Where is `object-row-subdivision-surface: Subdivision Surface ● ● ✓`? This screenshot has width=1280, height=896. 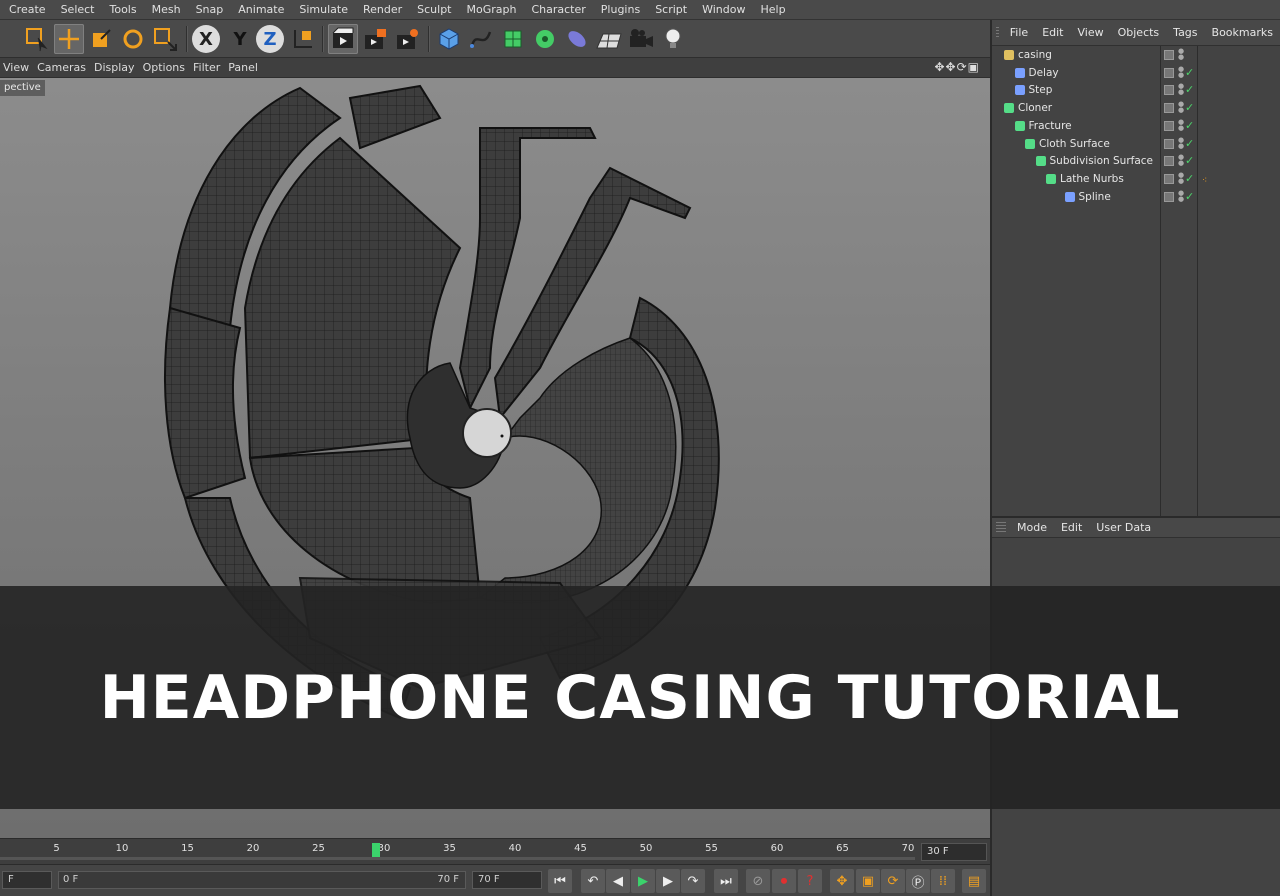
object-row-subdivision-surface: Subdivision Surface ● ● ✓ is located at coordinates (1136, 161).